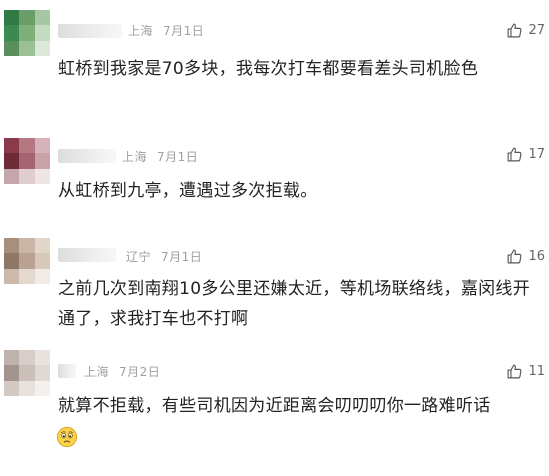 Image resolution: width=549 pixels, height=476 pixels. What do you see at coordinates (525, 256) in the screenshot?
I see `like-button: 16` at bounding box center [525, 256].